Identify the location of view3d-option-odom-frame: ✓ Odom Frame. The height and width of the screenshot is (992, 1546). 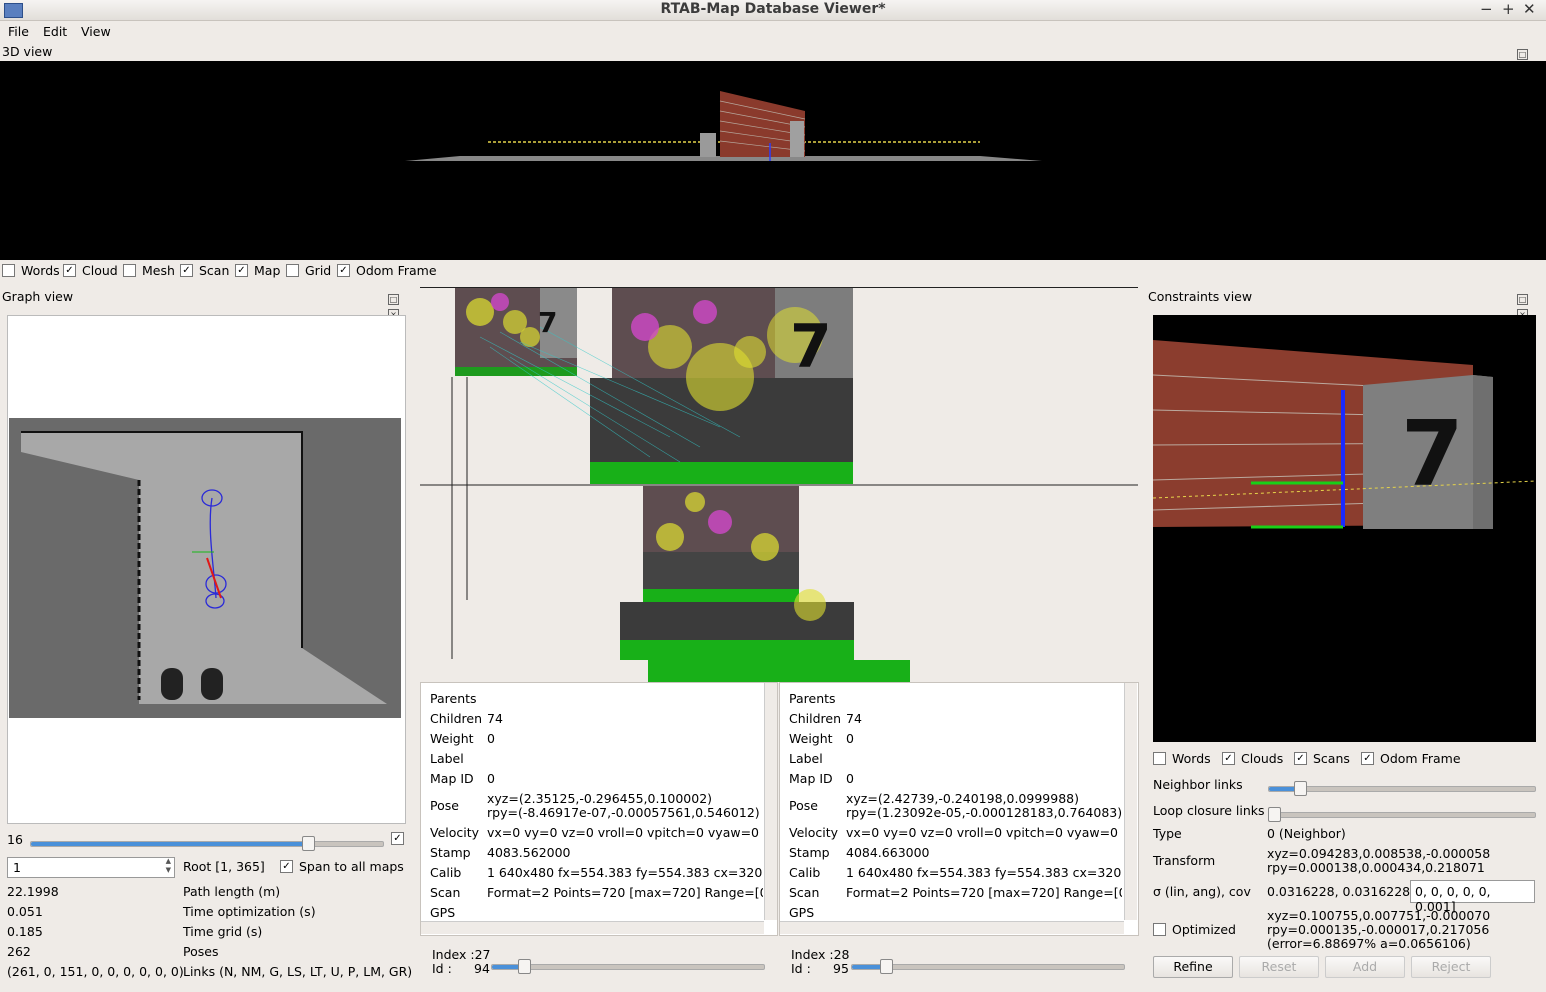
(387, 270).